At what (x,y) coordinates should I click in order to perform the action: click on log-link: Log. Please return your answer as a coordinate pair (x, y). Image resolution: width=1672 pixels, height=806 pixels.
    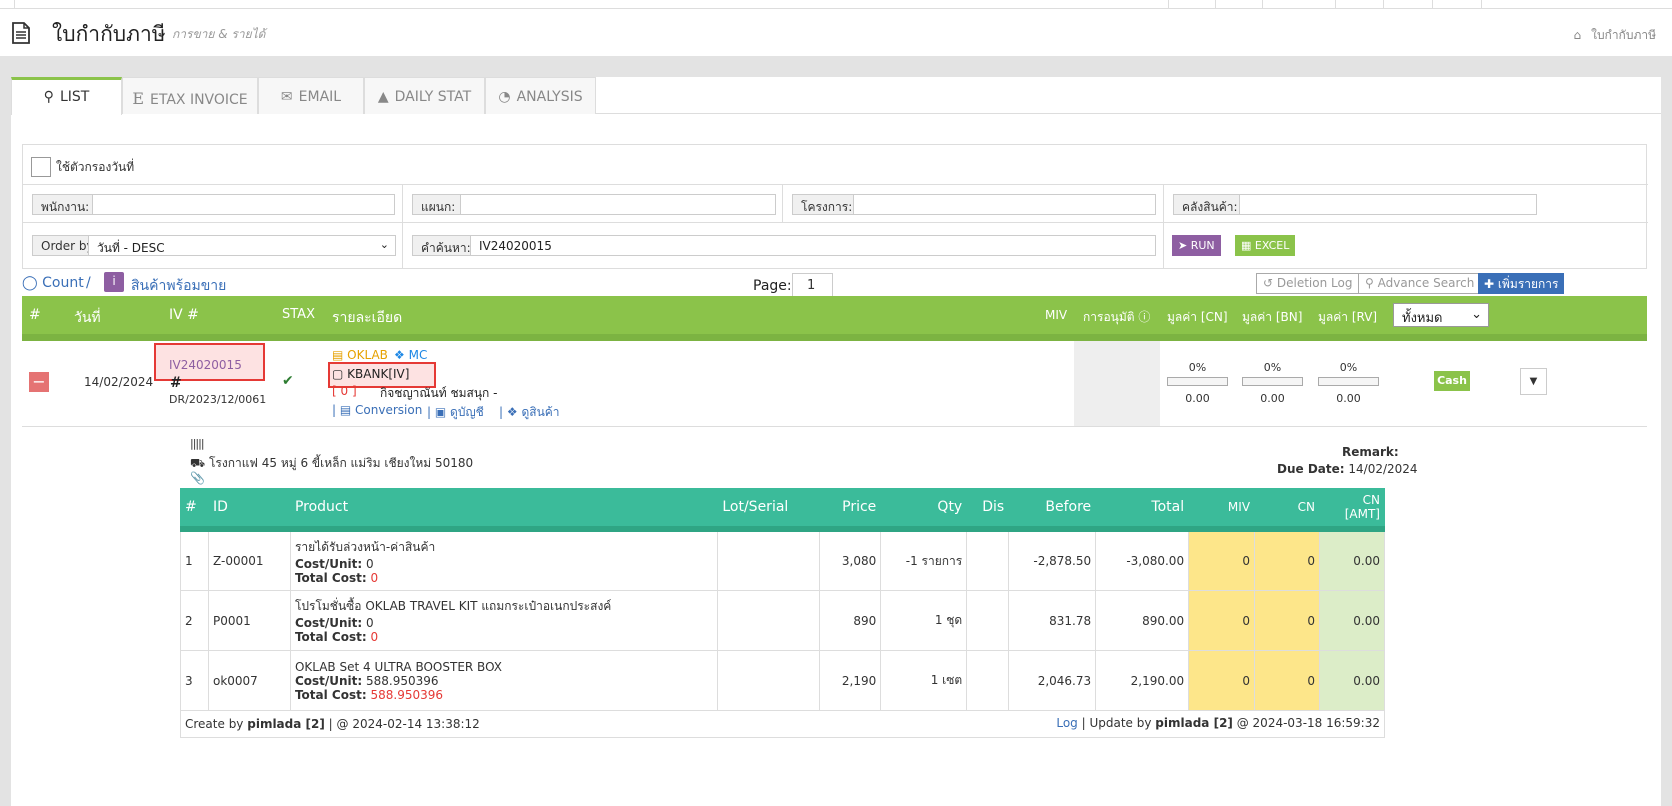
    Looking at the image, I should click on (1066, 723).